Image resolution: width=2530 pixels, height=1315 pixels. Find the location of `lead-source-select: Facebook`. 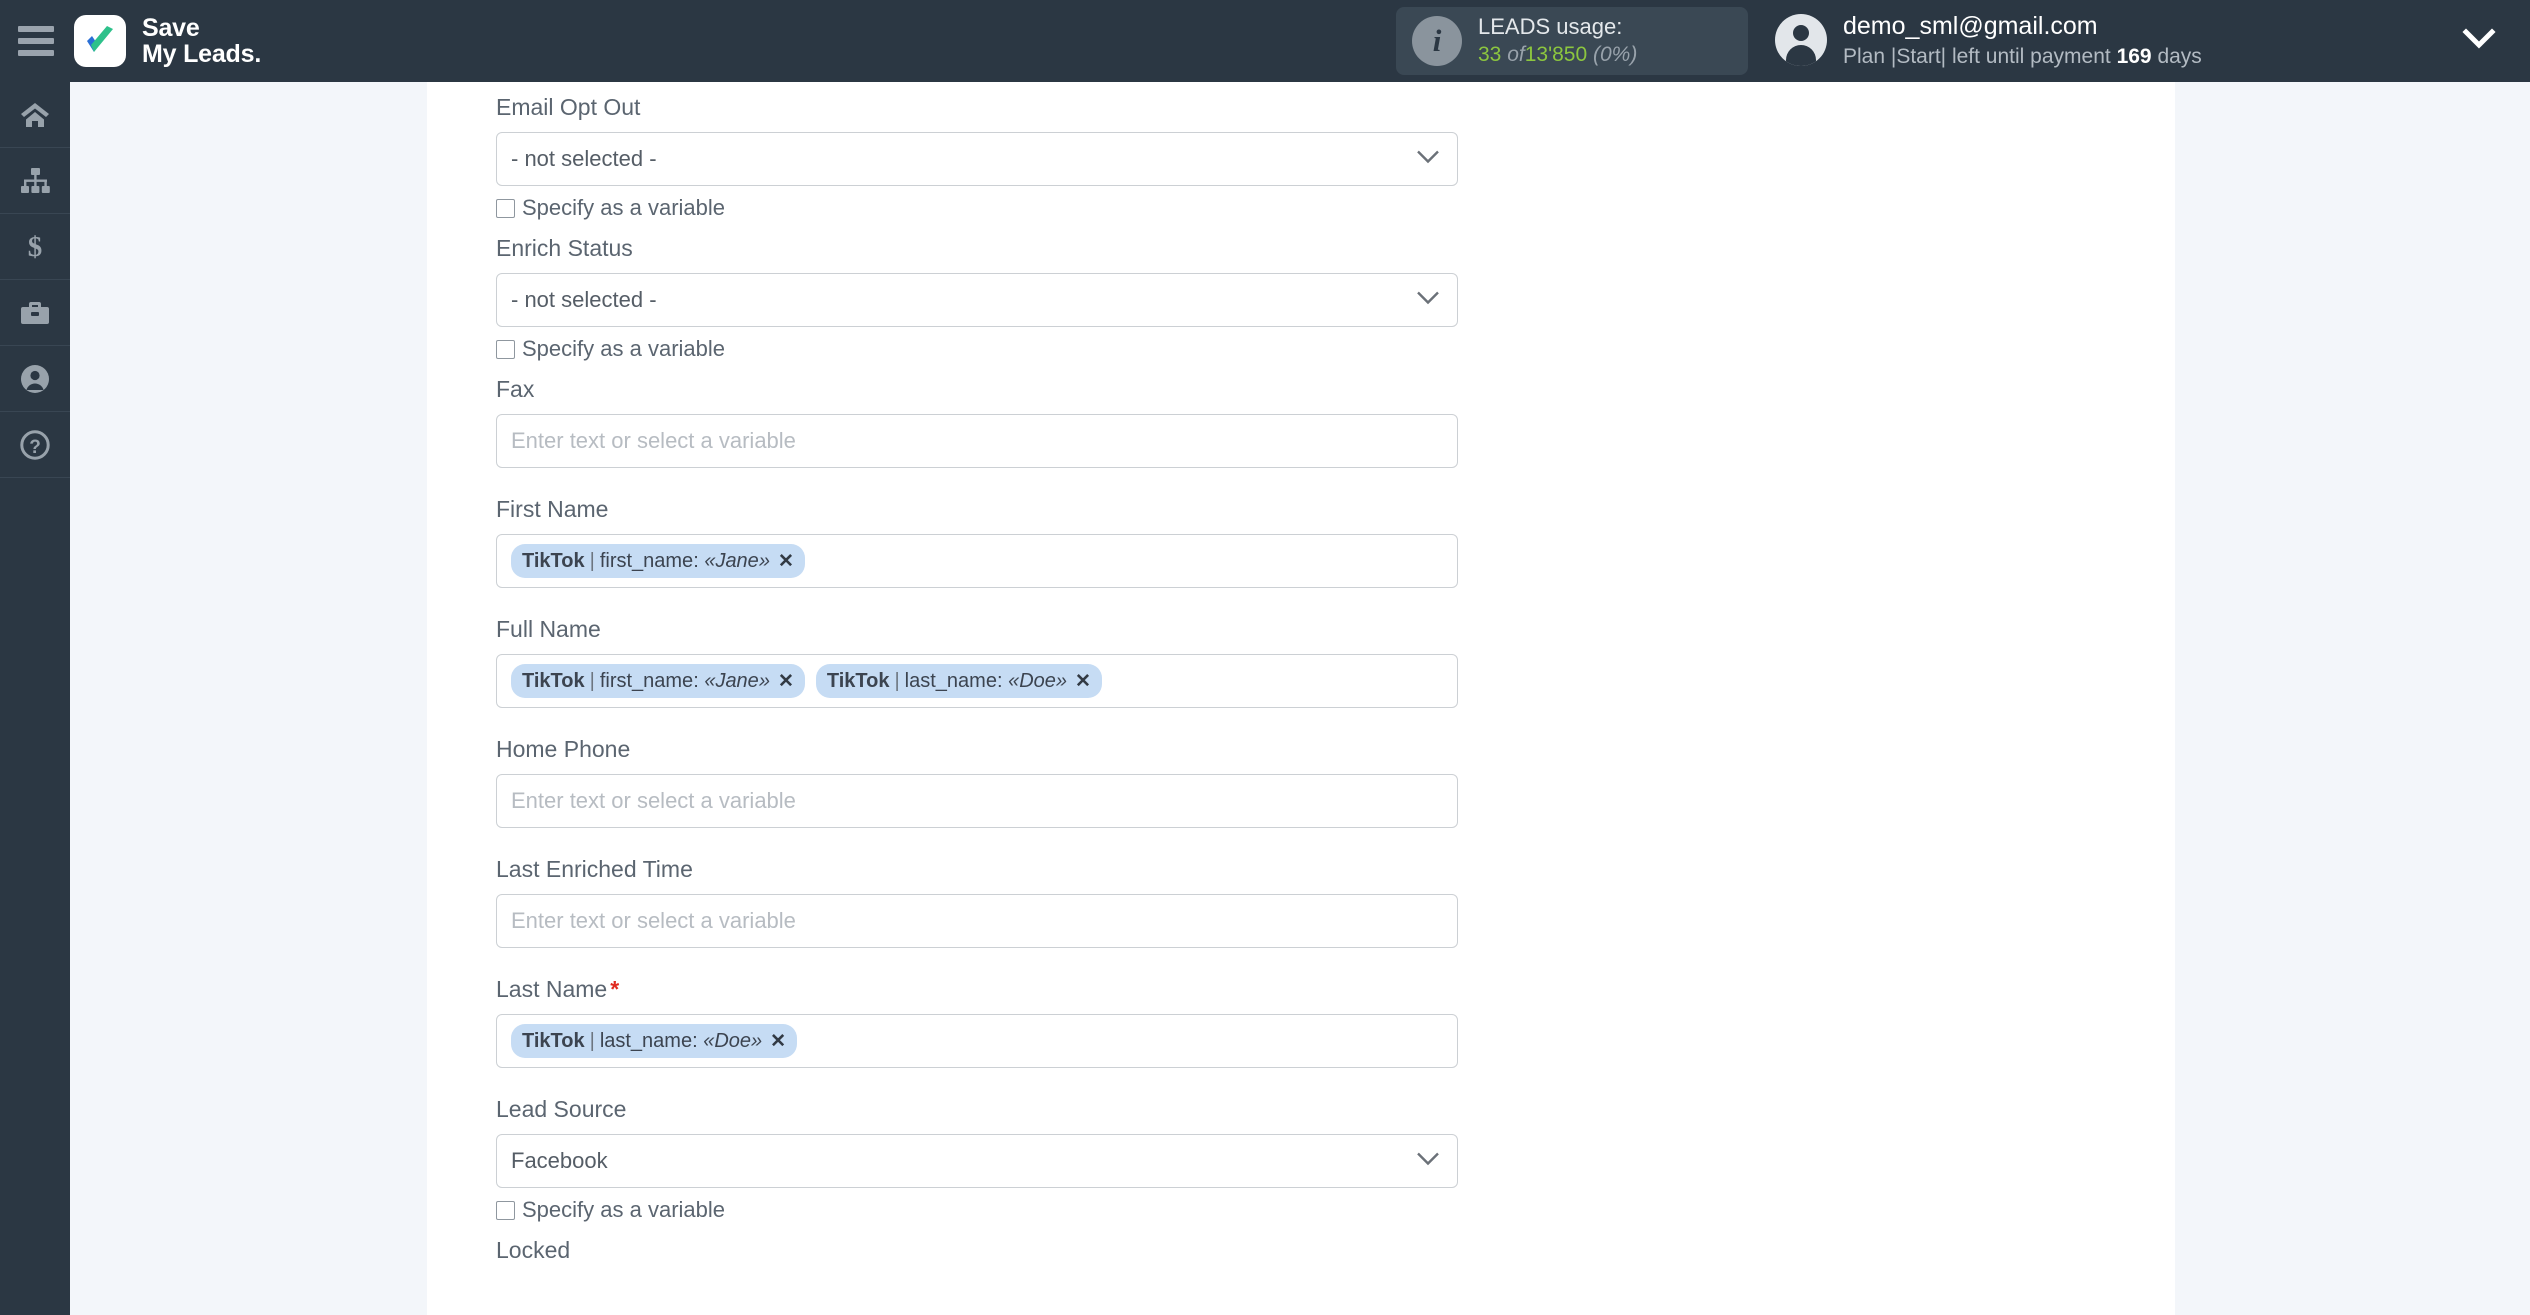

lead-source-select: Facebook is located at coordinates (977, 1161).